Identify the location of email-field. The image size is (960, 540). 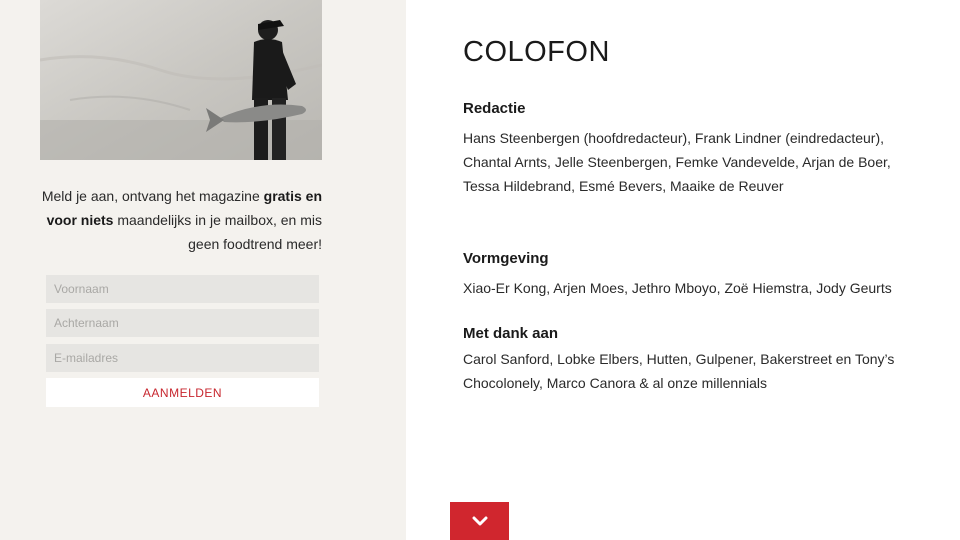
(182, 358).